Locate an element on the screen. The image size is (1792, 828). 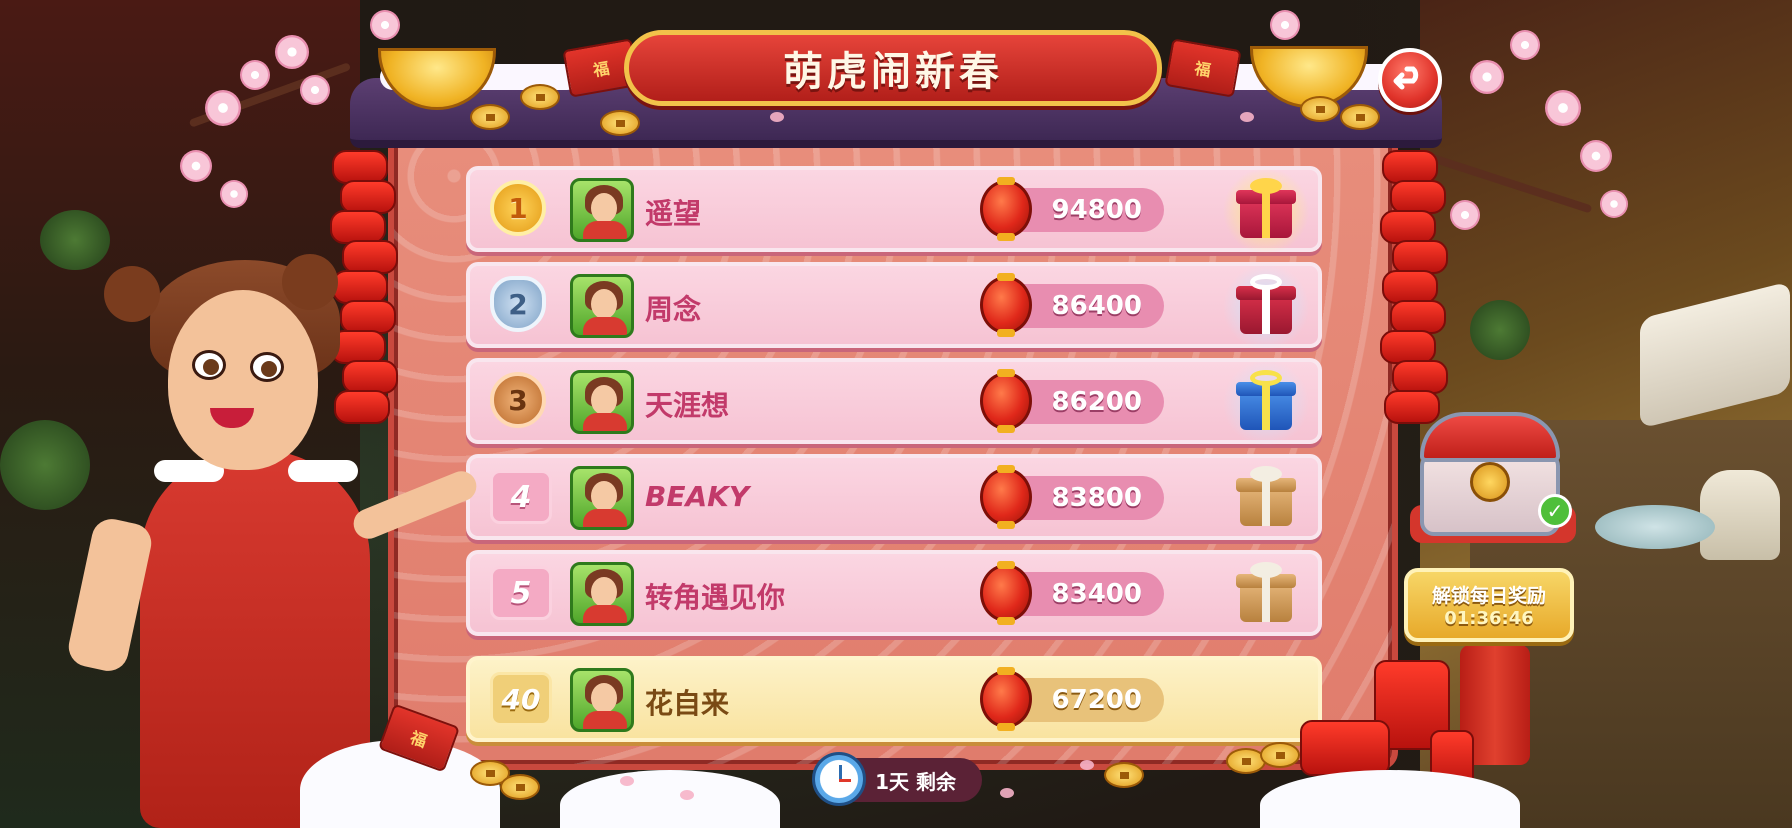
player-name: 周念 is located at coordinates (673, 309).